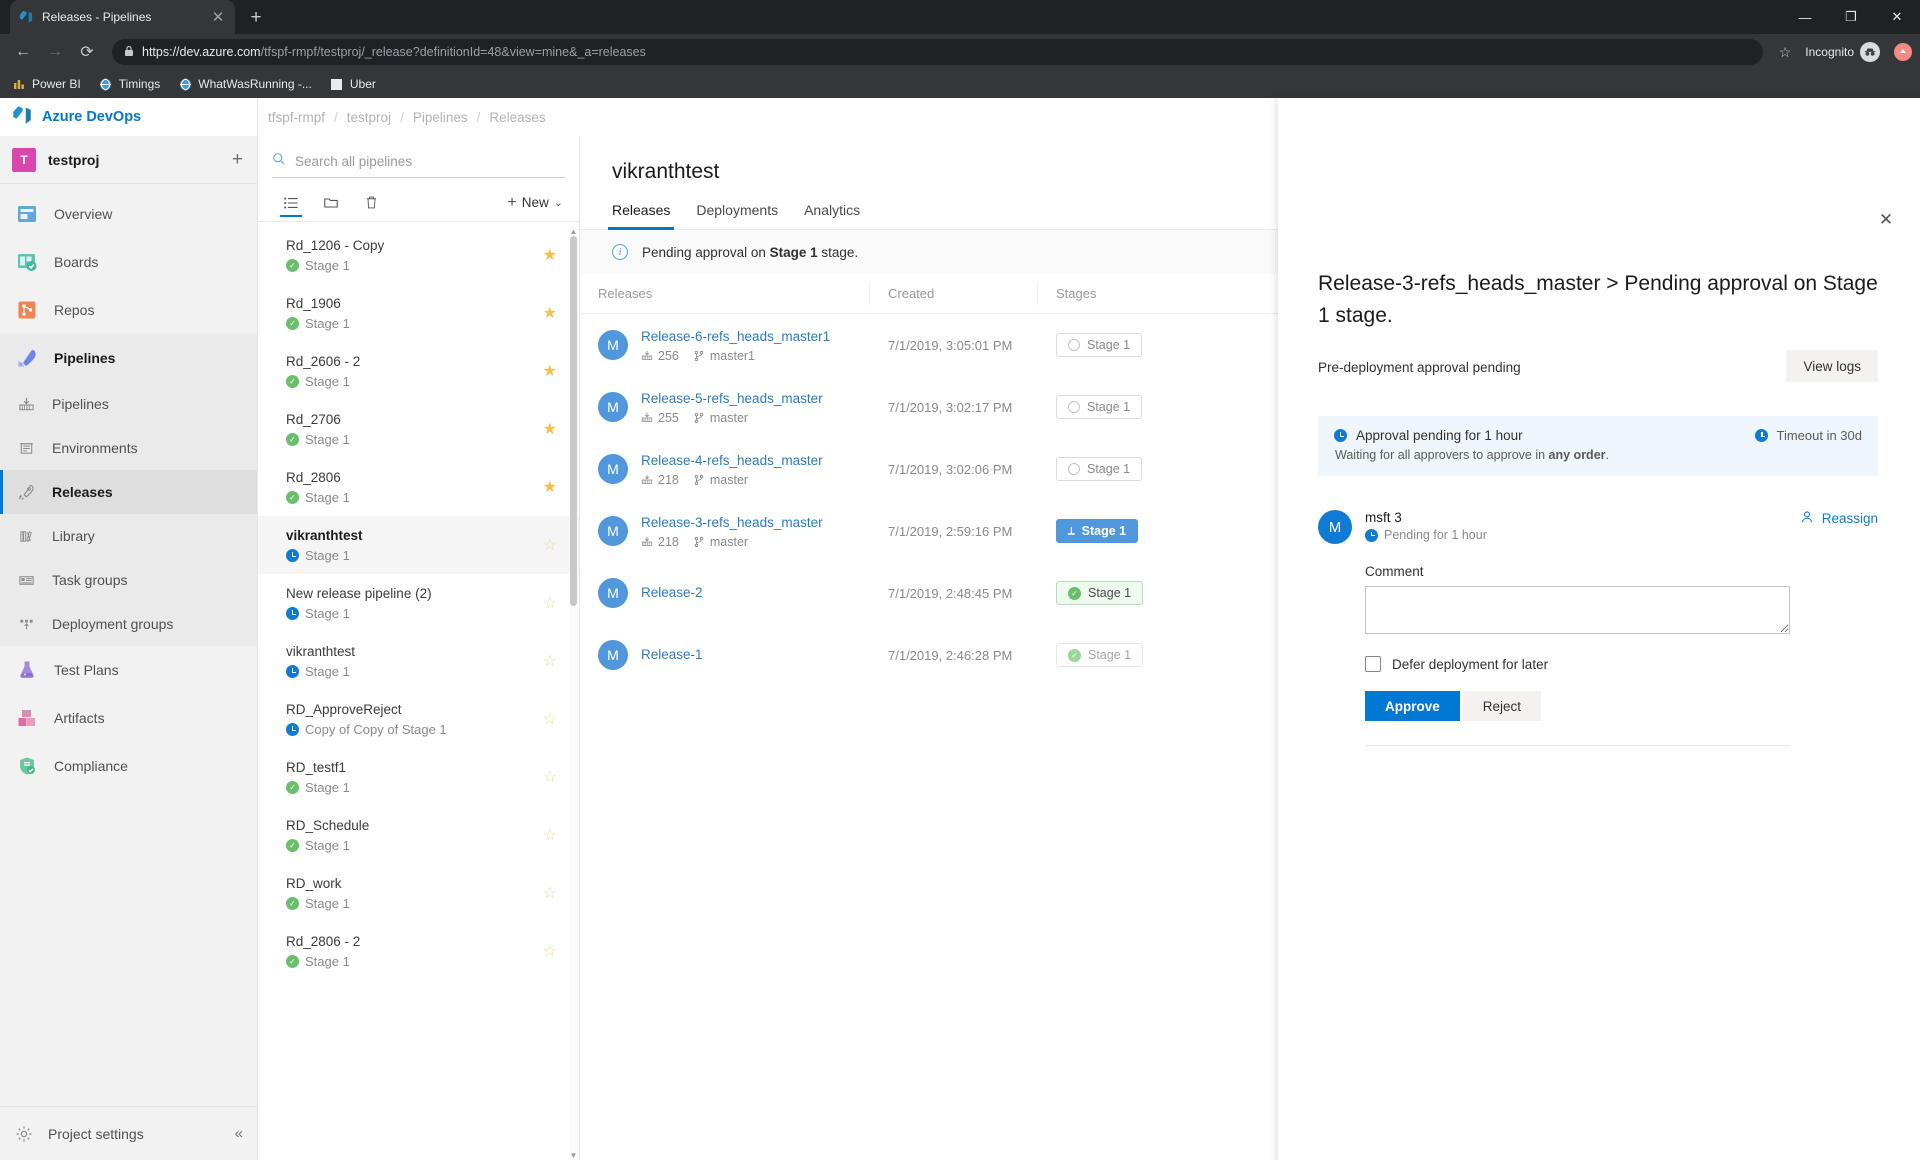 This screenshot has width=1920, height=1160. I want to click on pipelines-scrollbar: ▲ ▼, so click(573, 693).